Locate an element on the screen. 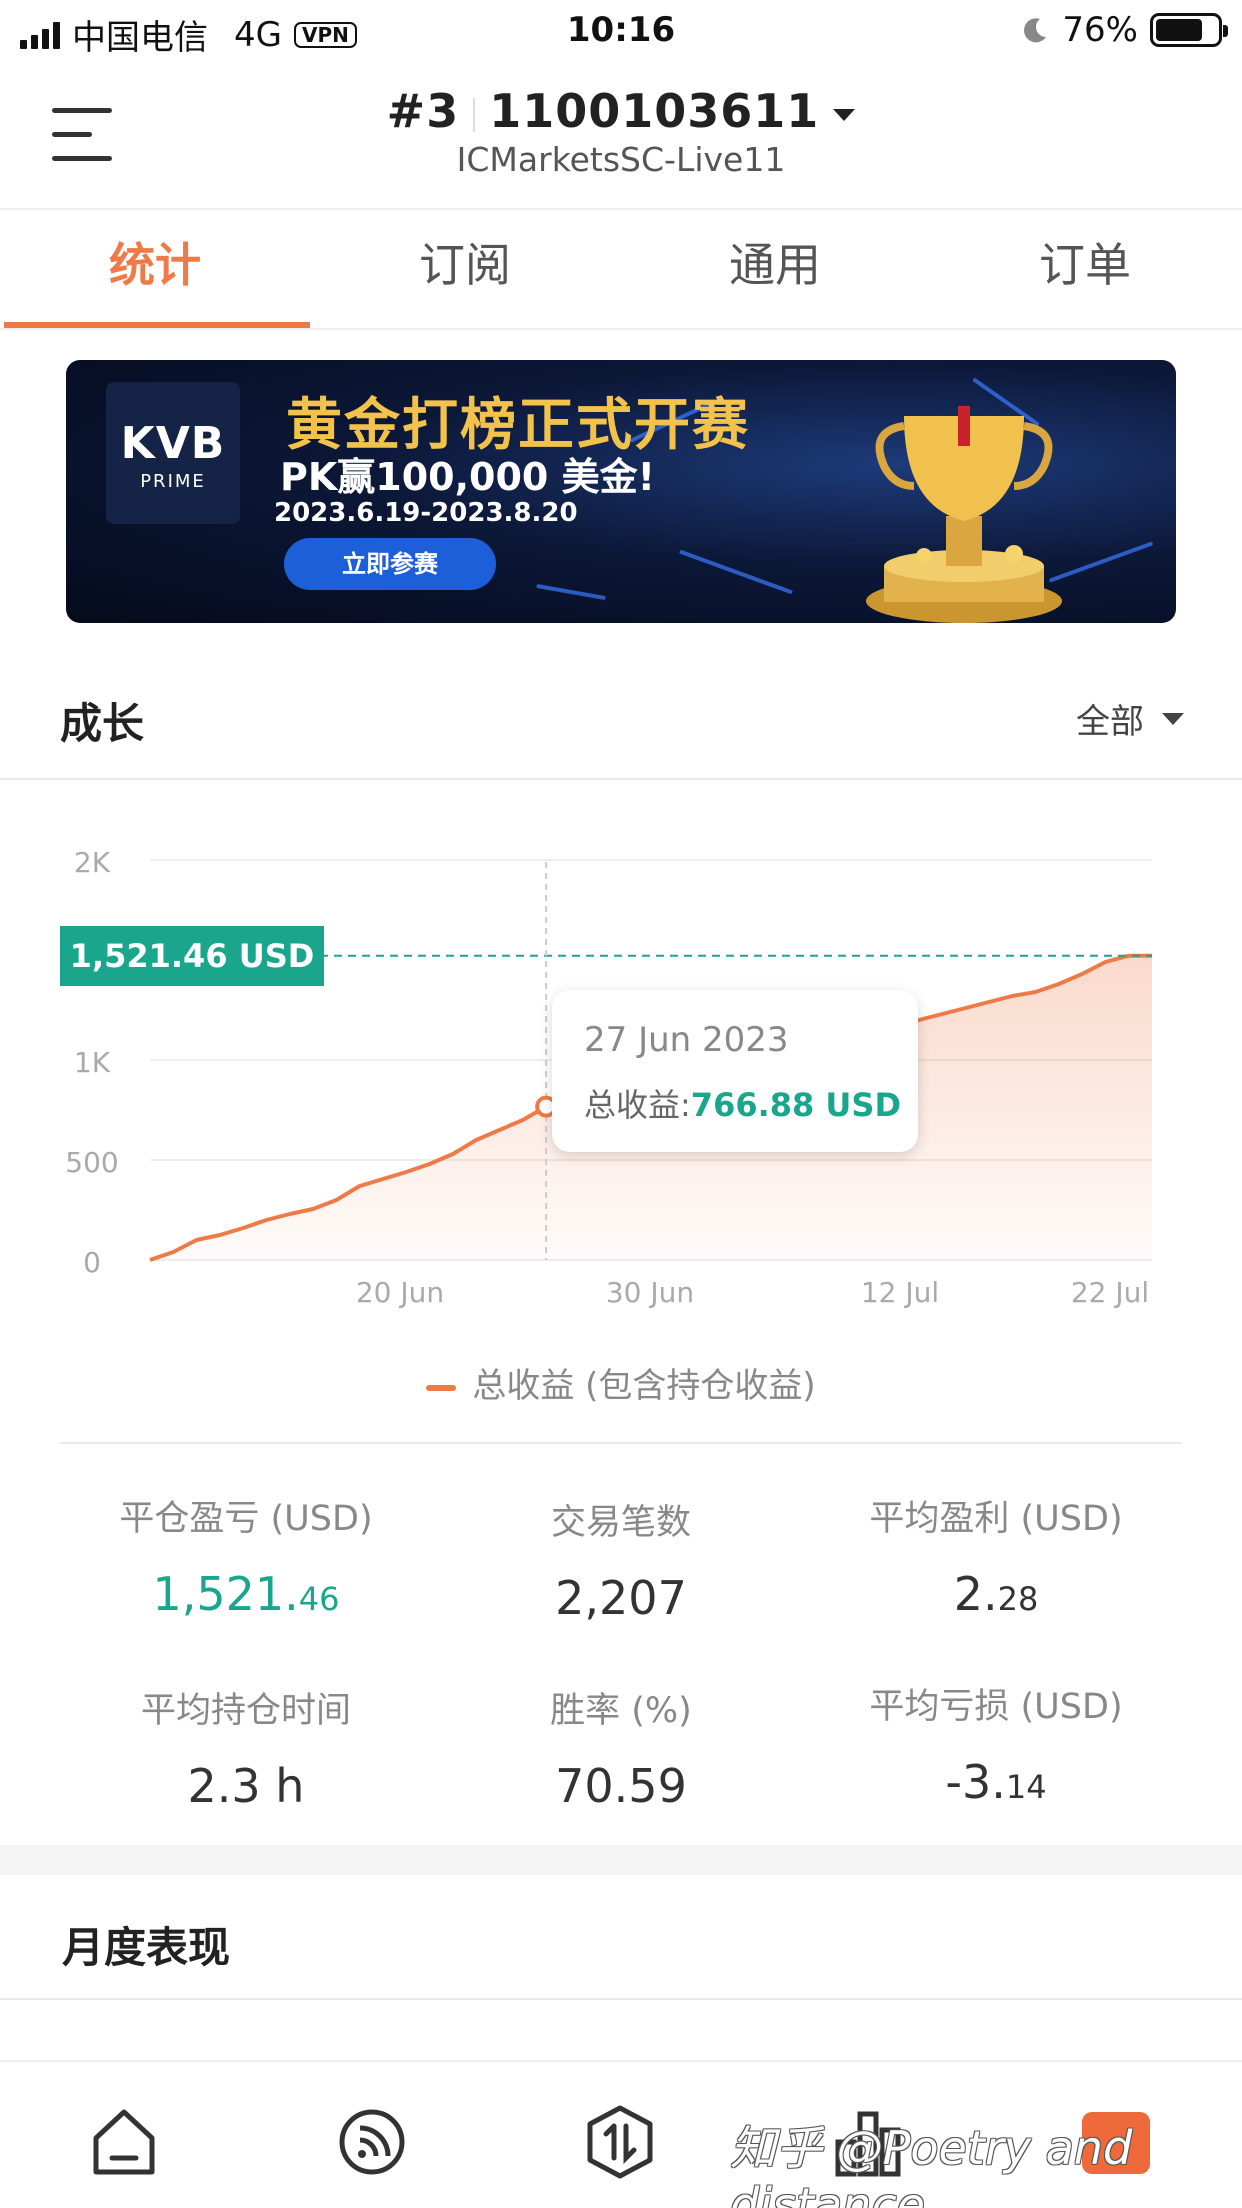 This screenshot has height=2208, width=1242. y-tick-label: 1K is located at coordinates (92, 1062).